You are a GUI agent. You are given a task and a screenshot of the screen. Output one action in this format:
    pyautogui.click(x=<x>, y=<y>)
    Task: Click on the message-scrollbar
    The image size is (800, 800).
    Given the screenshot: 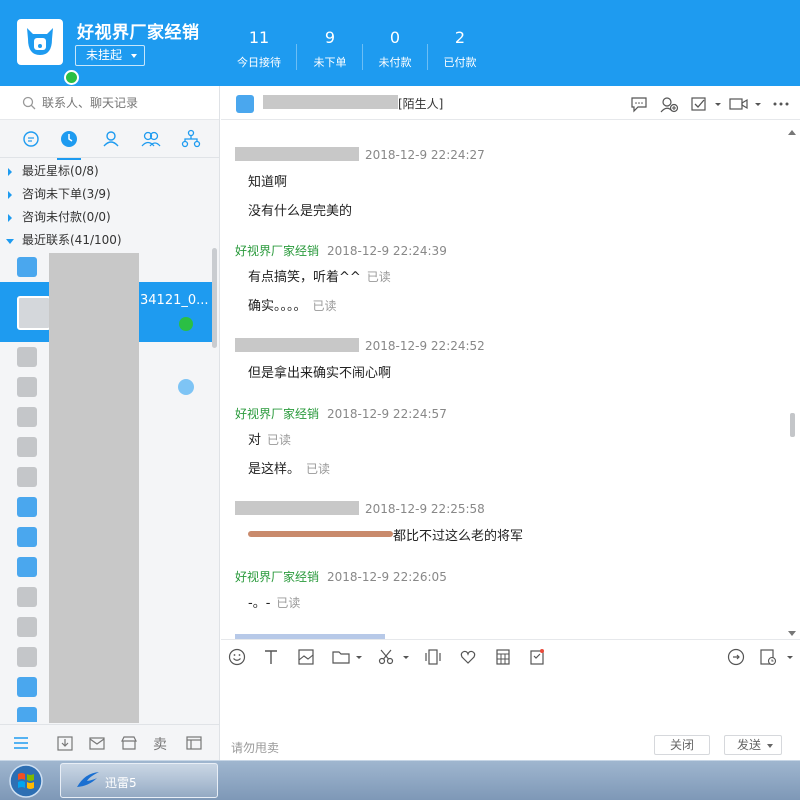 What is the action you would take?
    pyautogui.click(x=792, y=425)
    